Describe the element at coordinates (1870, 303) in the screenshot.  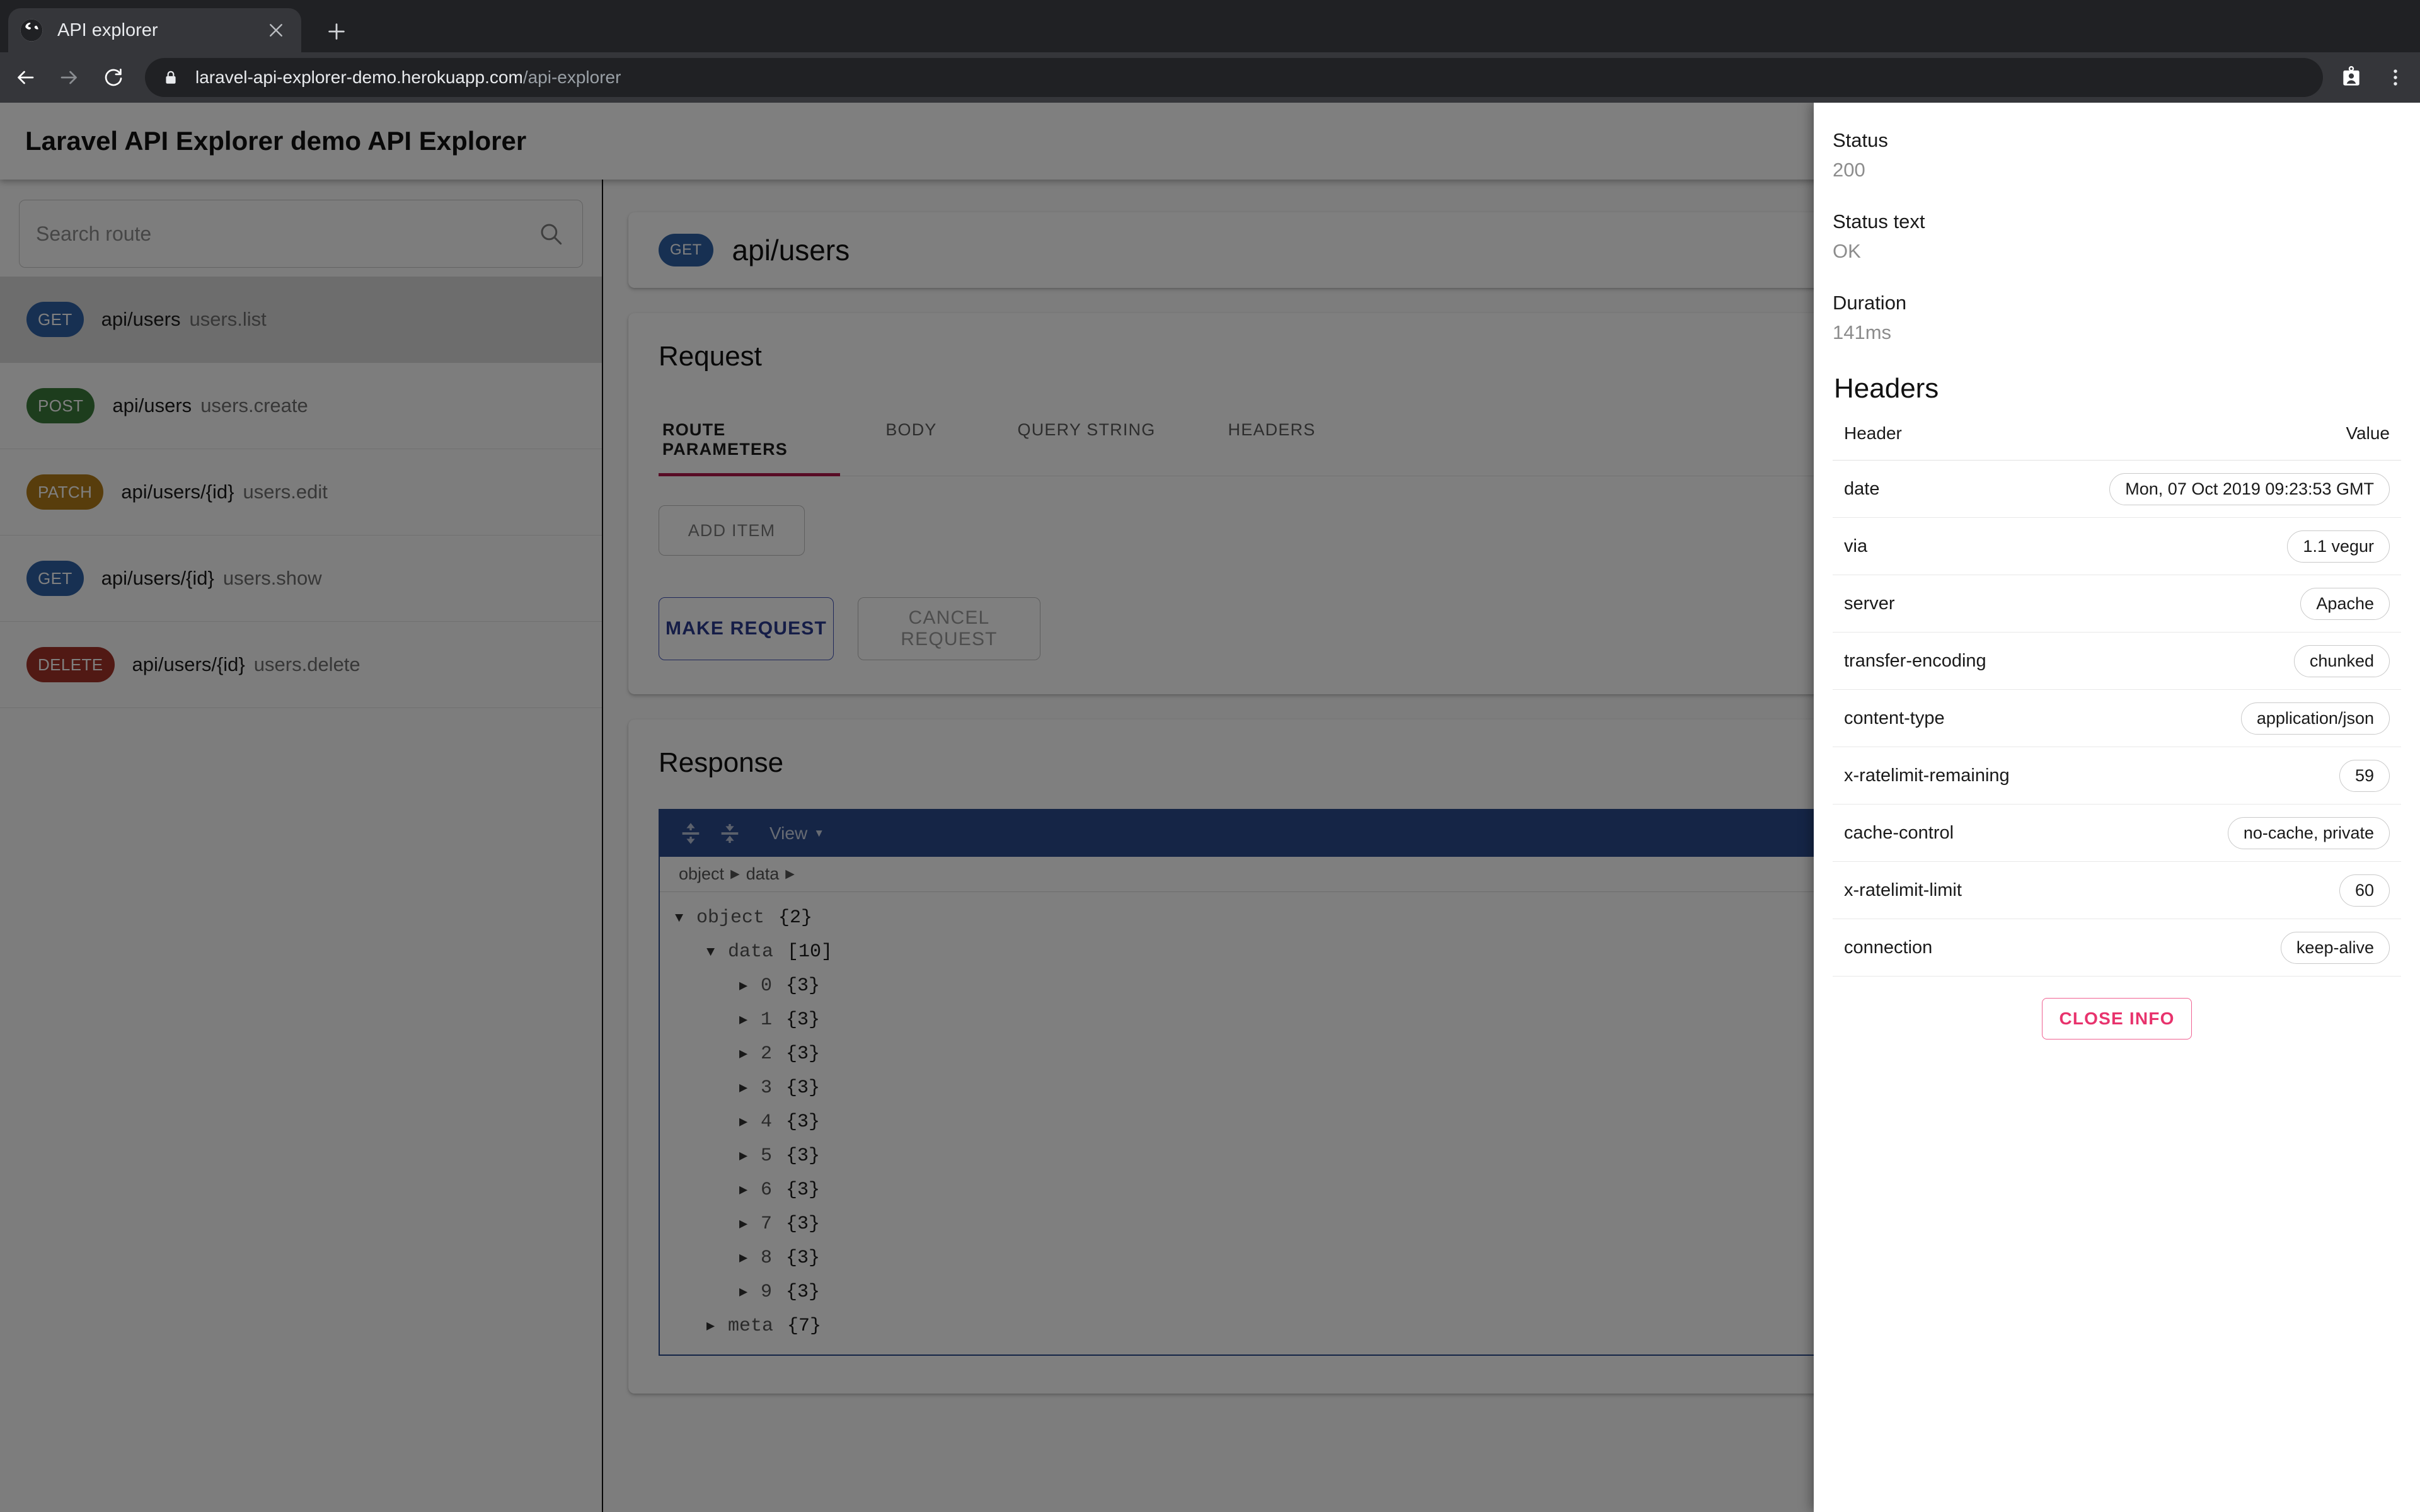
I see `response-meta-label: Duration` at that location.